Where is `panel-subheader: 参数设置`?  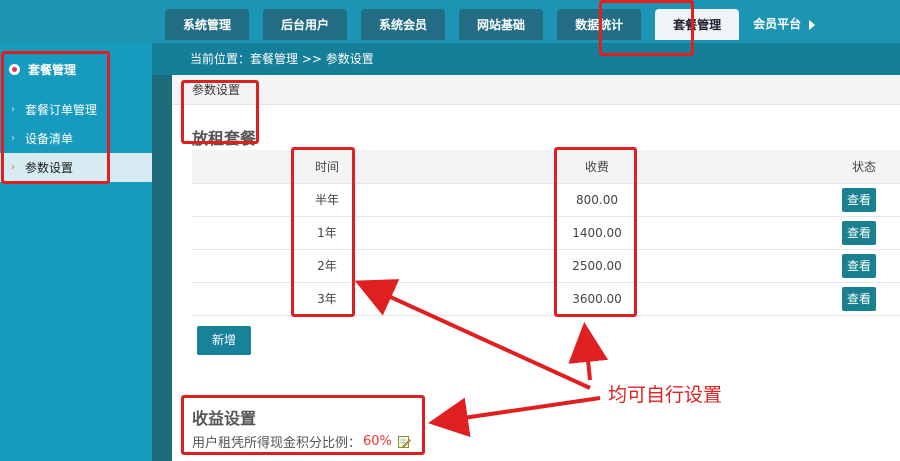 panel-subheader: 参数设置 is located at coordinates (536, 90).